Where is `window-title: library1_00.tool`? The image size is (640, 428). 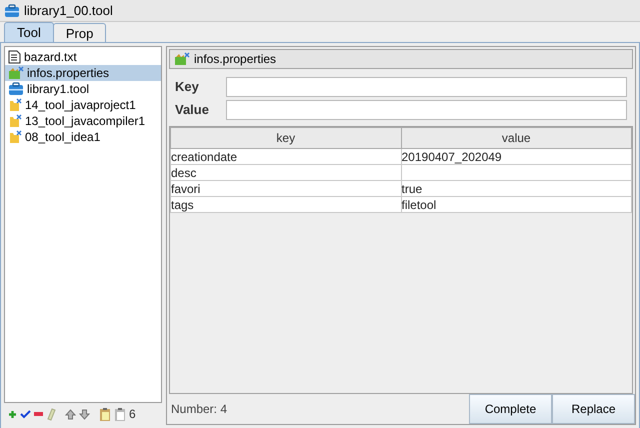
window-title: library1_00.tool is located at coordinates (68, 11).